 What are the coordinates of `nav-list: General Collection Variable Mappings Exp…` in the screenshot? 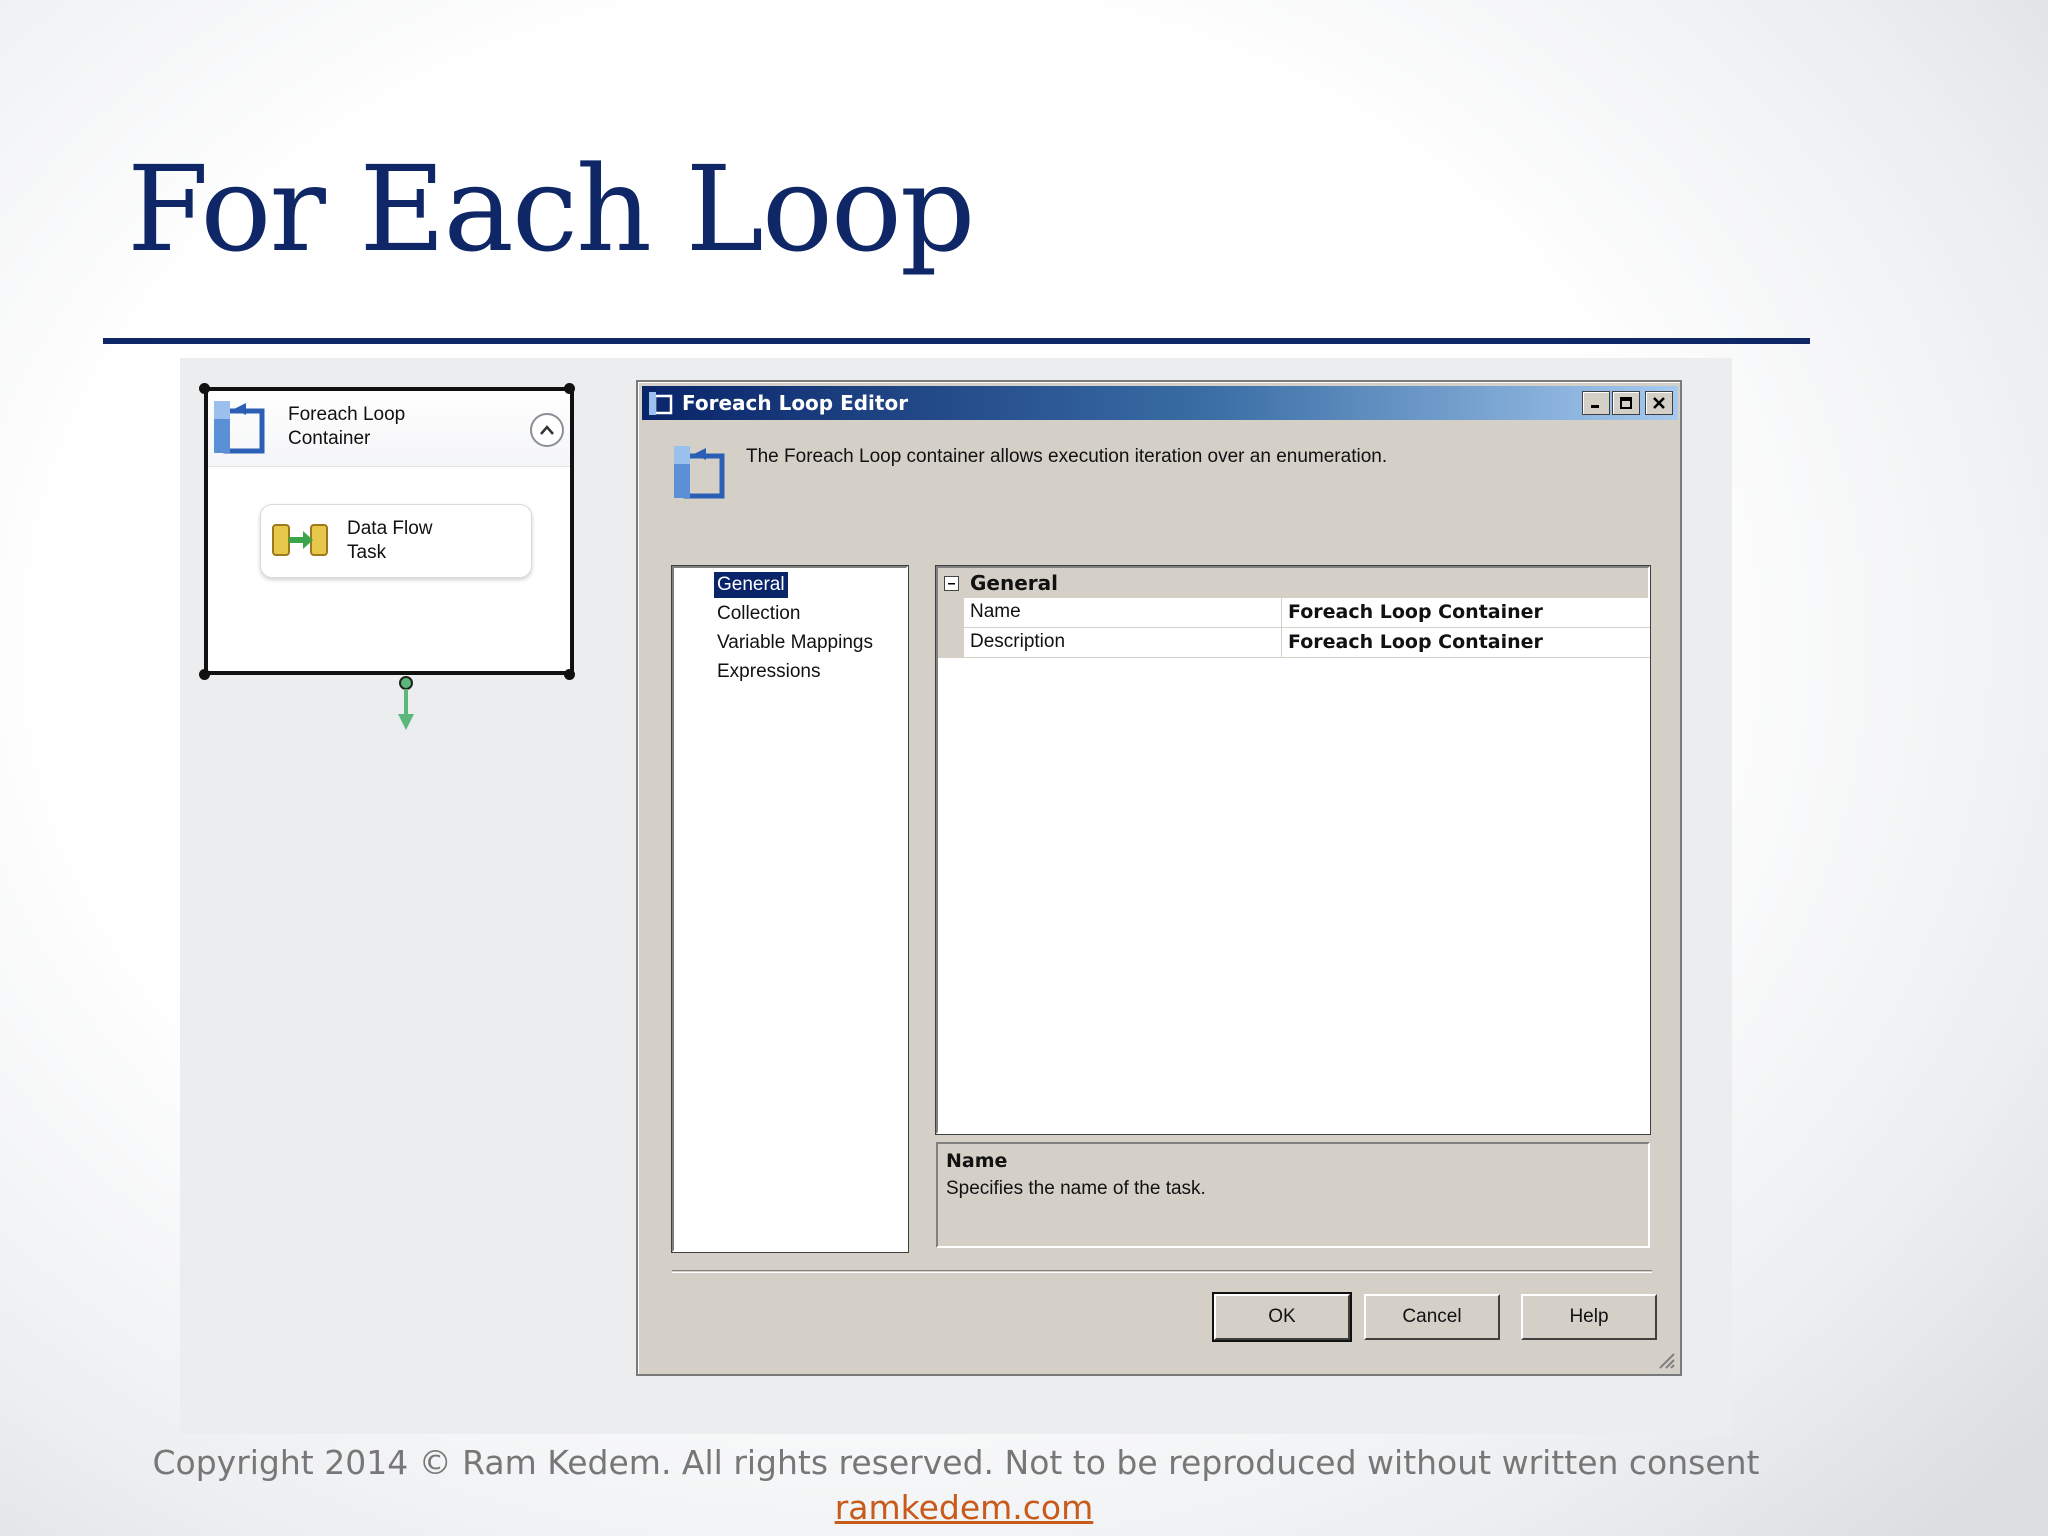 It's located at (790, 909).